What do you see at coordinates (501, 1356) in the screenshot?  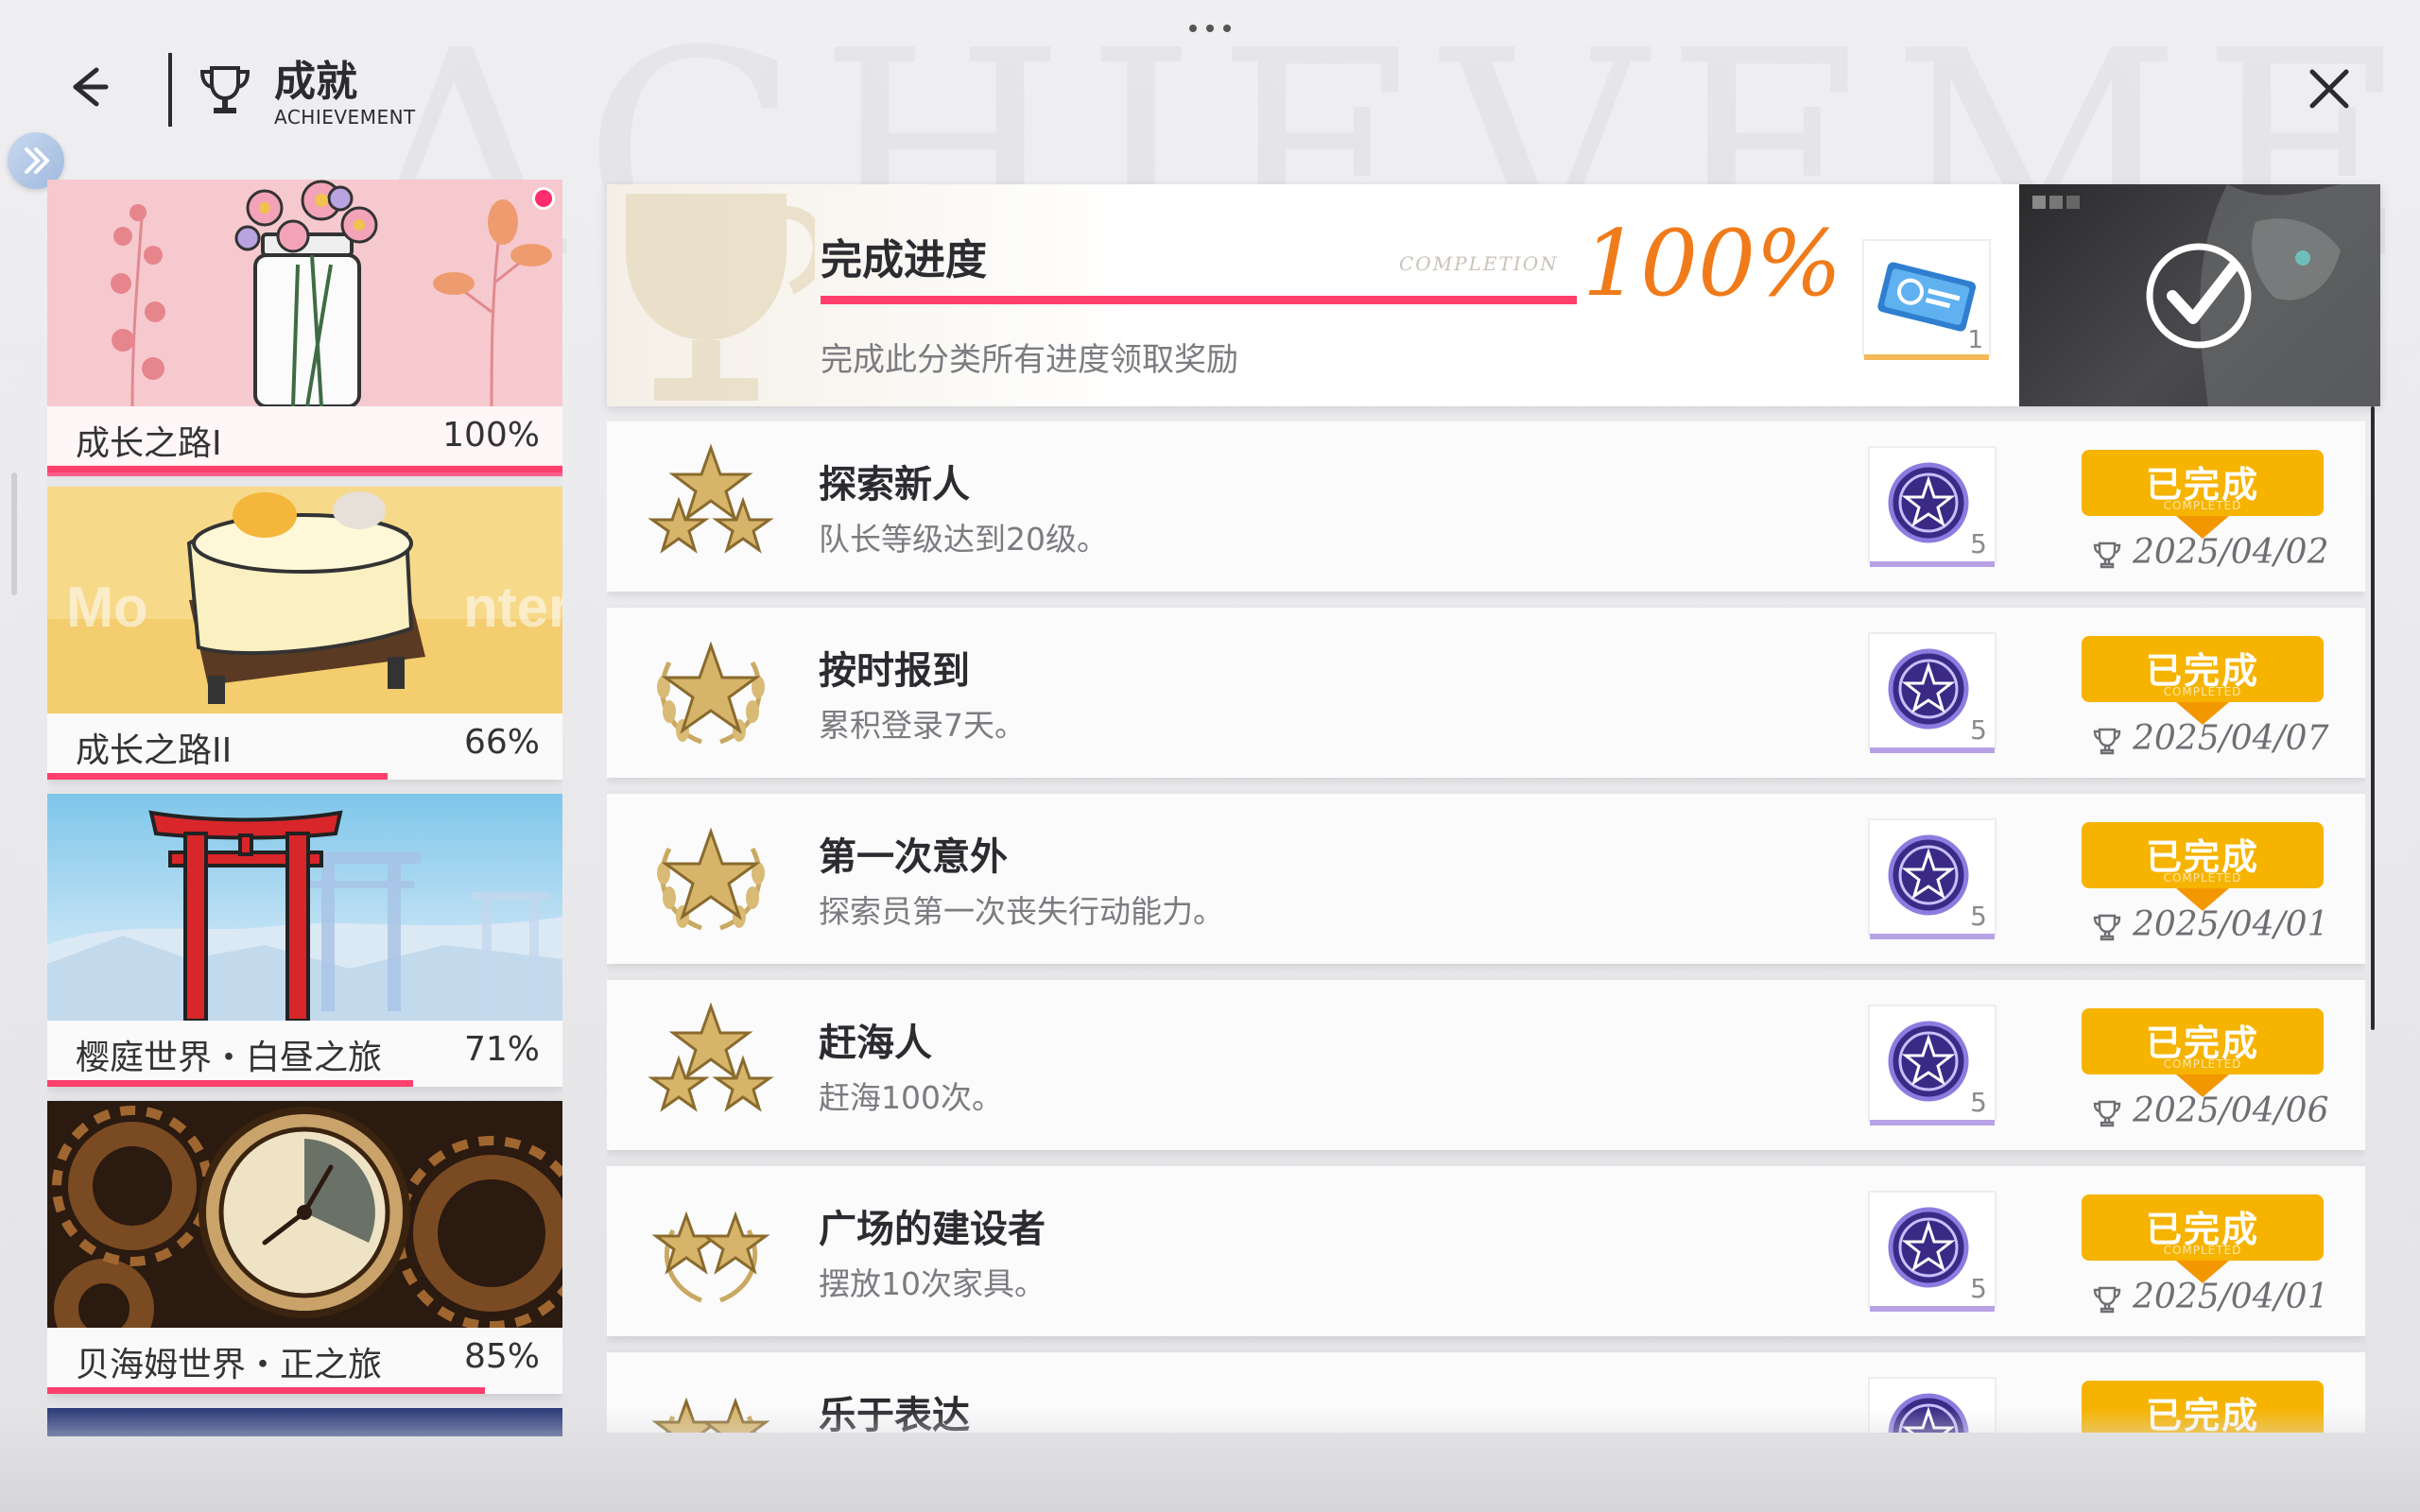 I see `category-percent: 85%` at bounding box center [501, 1356].